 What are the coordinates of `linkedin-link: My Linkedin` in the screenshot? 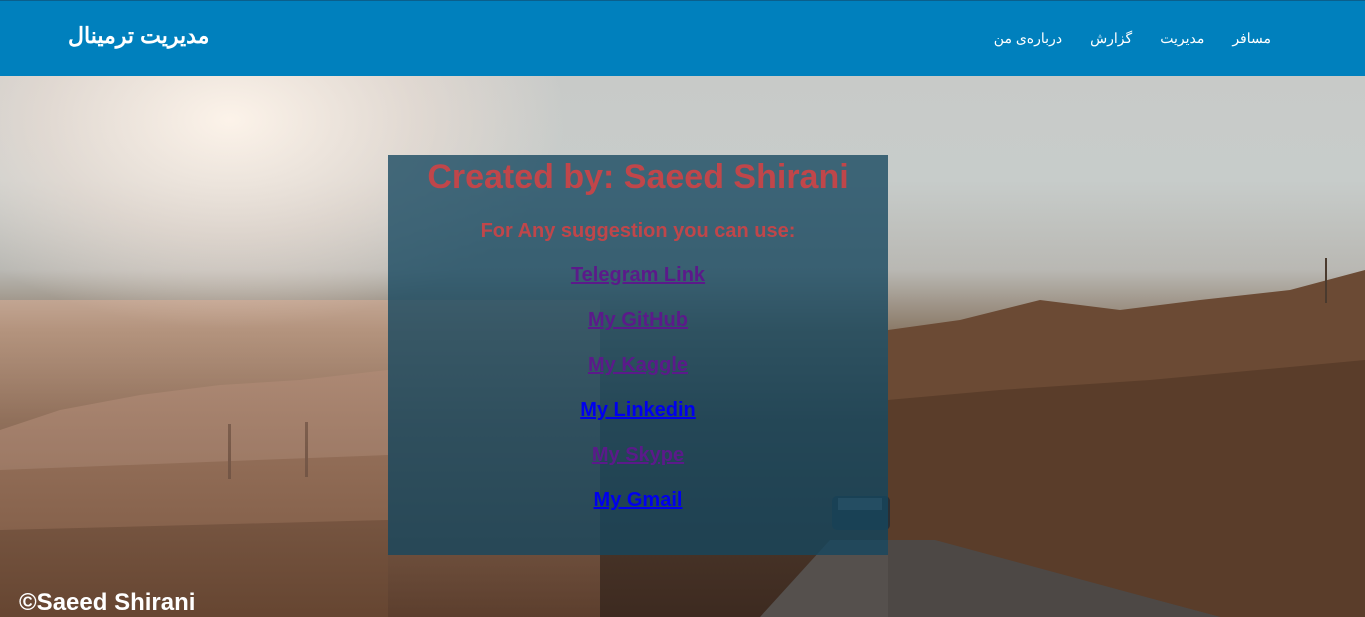 It's located at (638, 410).